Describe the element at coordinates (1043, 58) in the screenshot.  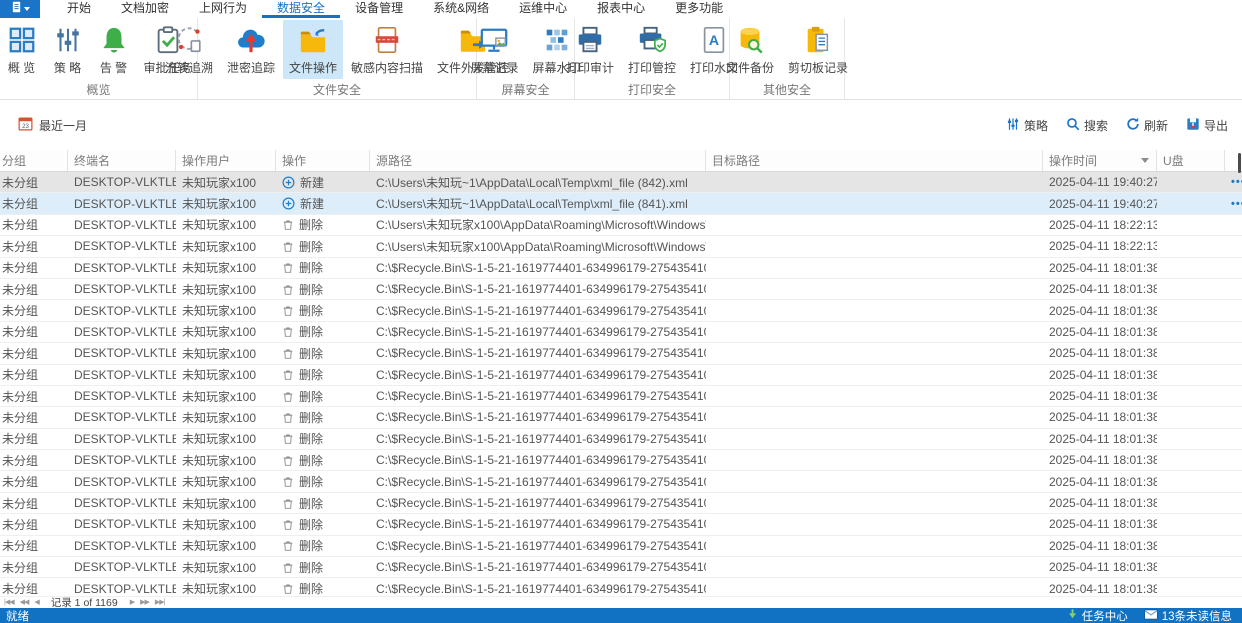
I see `ribbon-empty-area` at that location.